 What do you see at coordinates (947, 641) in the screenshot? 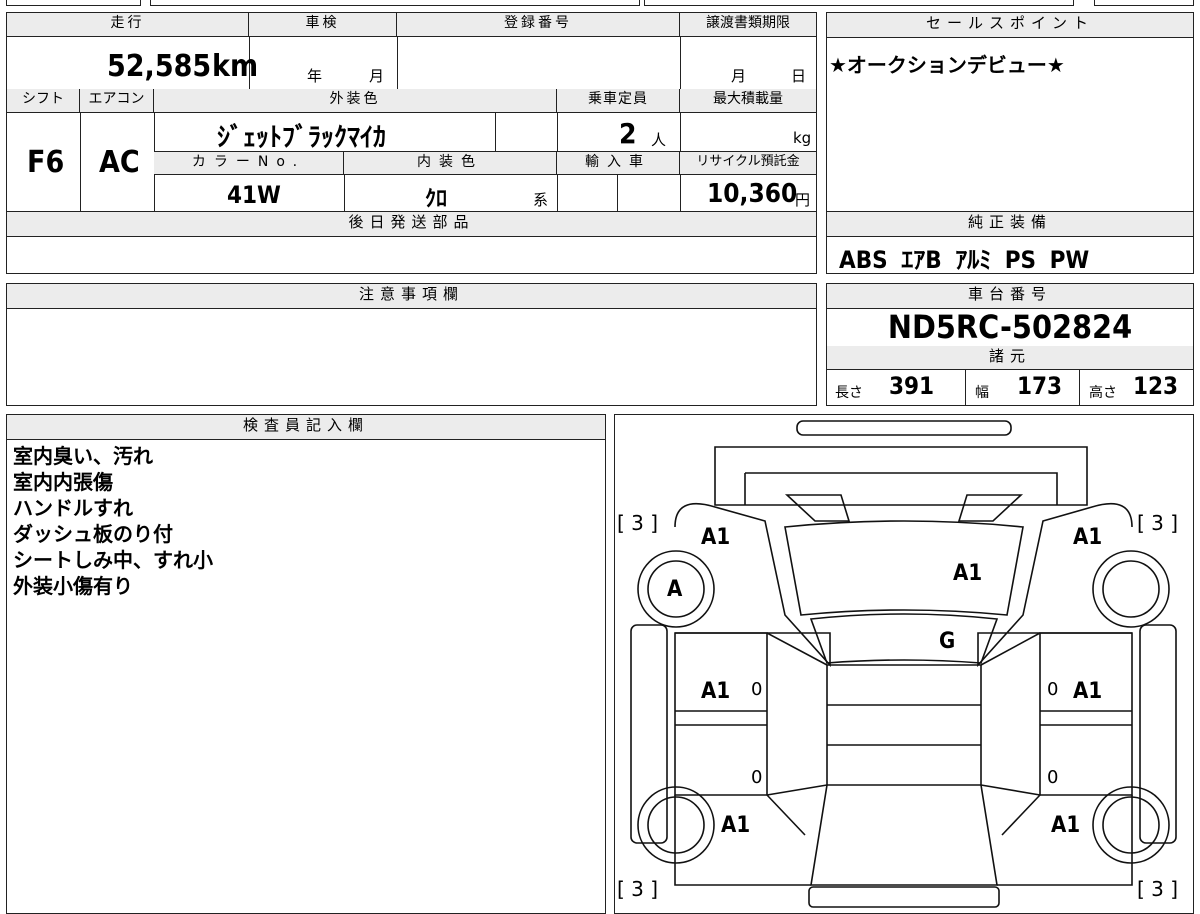
I see `mark-windshield: G` at bounding box center [947, 641].